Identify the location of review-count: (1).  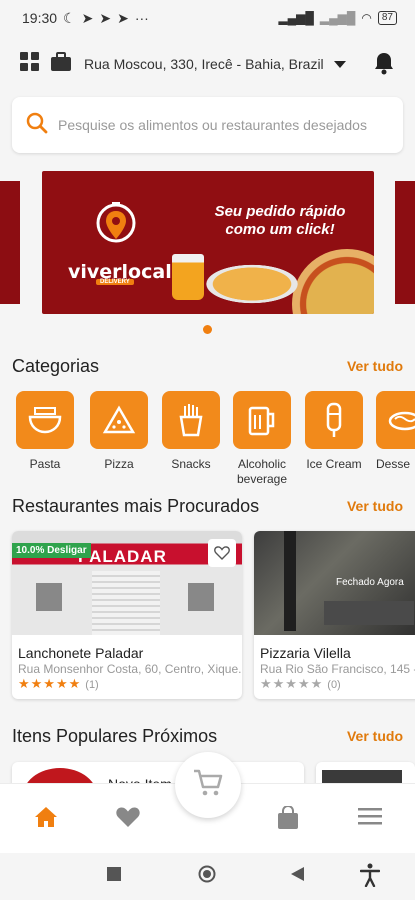
(92, 685).